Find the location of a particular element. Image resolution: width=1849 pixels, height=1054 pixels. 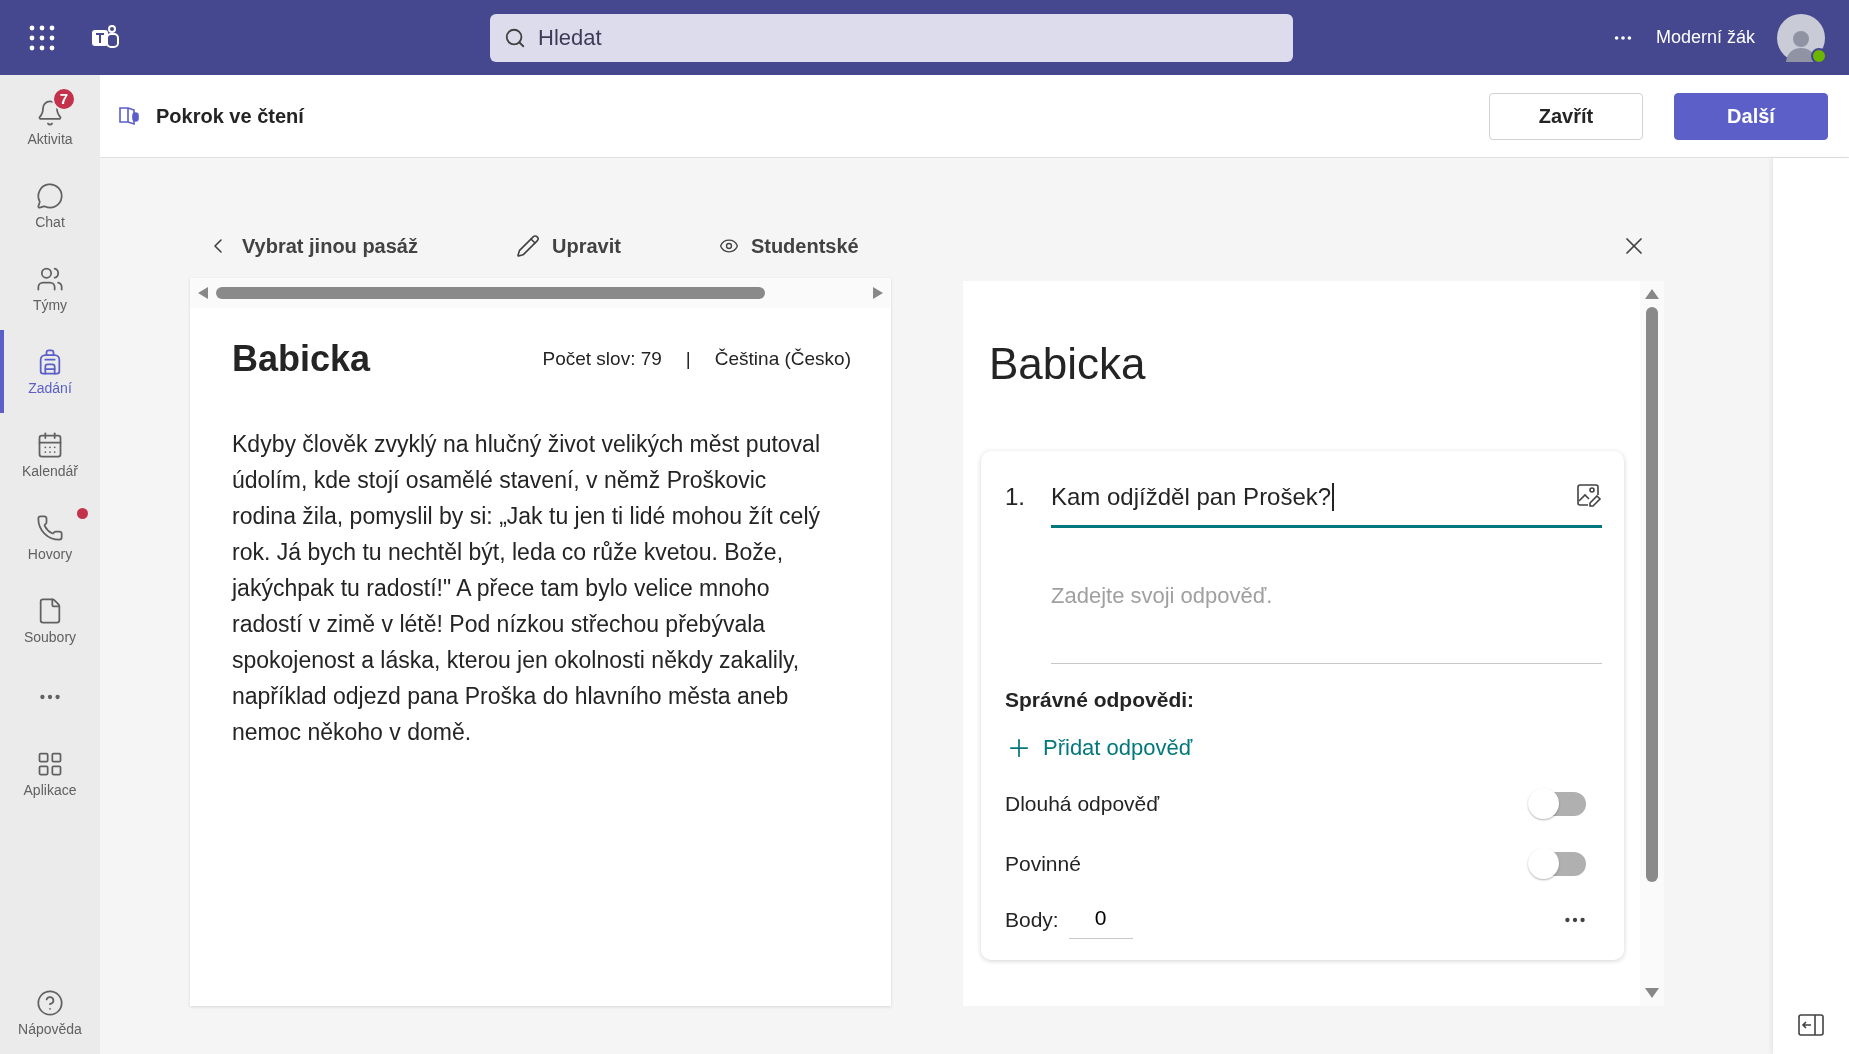

scroll-down-icon is located at coordinates (1652, 993).